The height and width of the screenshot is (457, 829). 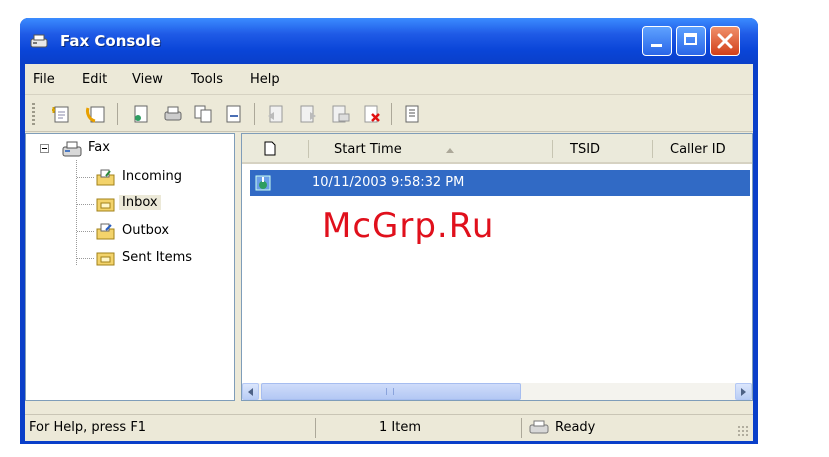 What do you see at coordinates (450, 150) in the screenshot?
I see `sort-ascending-icon` at bounding box center [450, 150].